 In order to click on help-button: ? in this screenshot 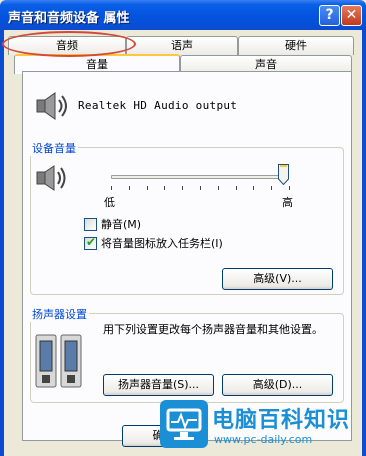, I will do `click(329, 15)`.